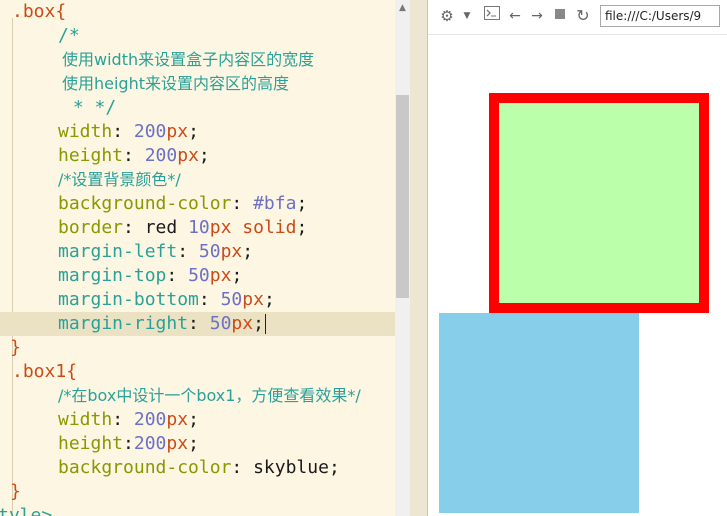 The width and height of the screenshot is (727, 516). I want to click on code-line-4: 使用height来设置内容区的高度, so click(144, 84).